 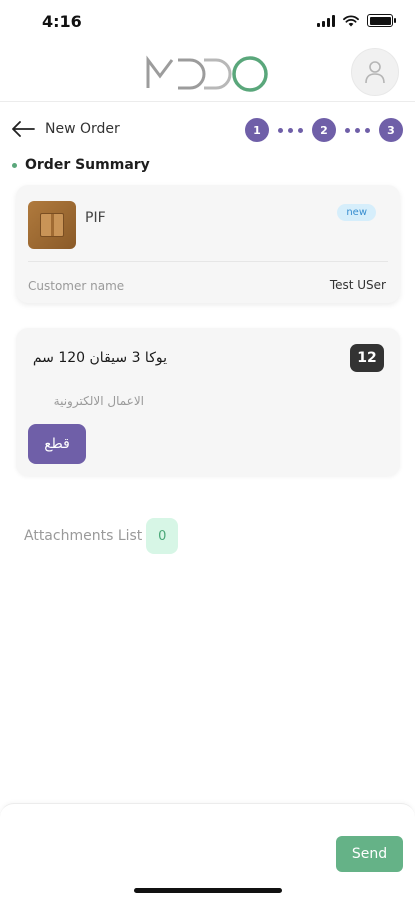 I want to click on user-icon, so click(x=375, y=72).